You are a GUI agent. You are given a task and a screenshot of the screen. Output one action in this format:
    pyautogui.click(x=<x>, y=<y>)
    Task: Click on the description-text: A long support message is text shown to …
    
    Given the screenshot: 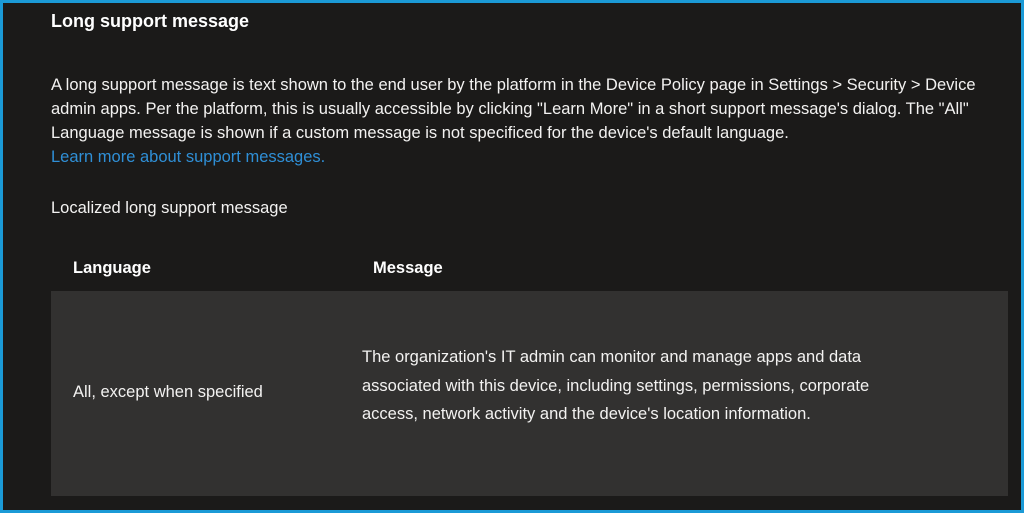 What is the action you would take?
    pyautogui.click(x=513, y=109)
    